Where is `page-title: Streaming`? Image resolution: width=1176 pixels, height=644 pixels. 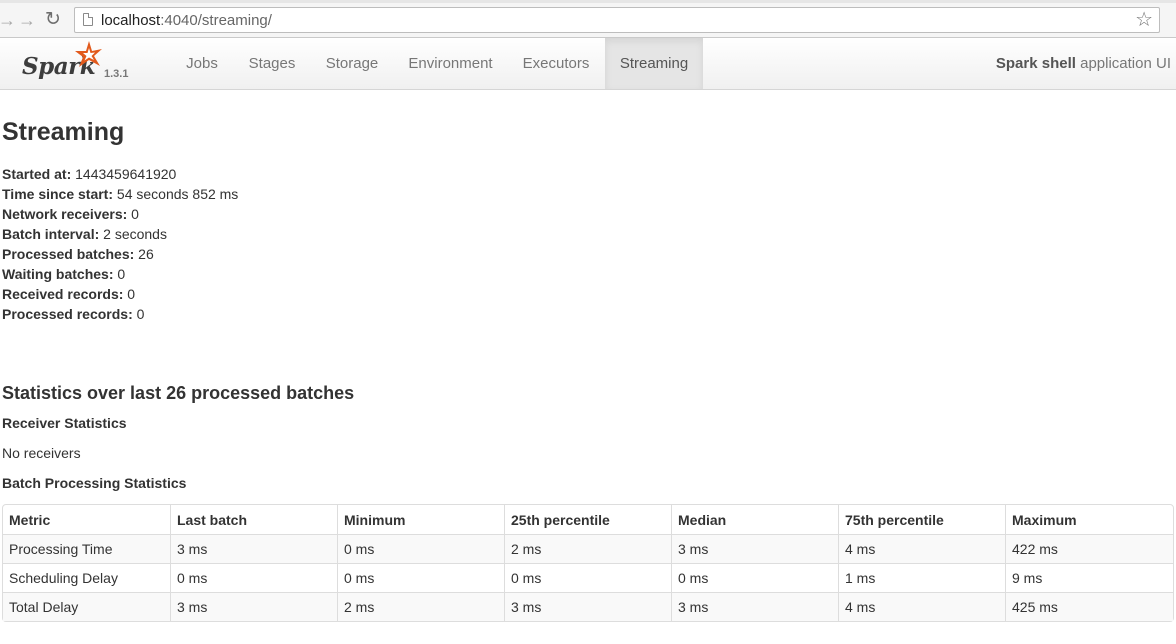 page-title: Streaming is located at coordinates (63, 132).